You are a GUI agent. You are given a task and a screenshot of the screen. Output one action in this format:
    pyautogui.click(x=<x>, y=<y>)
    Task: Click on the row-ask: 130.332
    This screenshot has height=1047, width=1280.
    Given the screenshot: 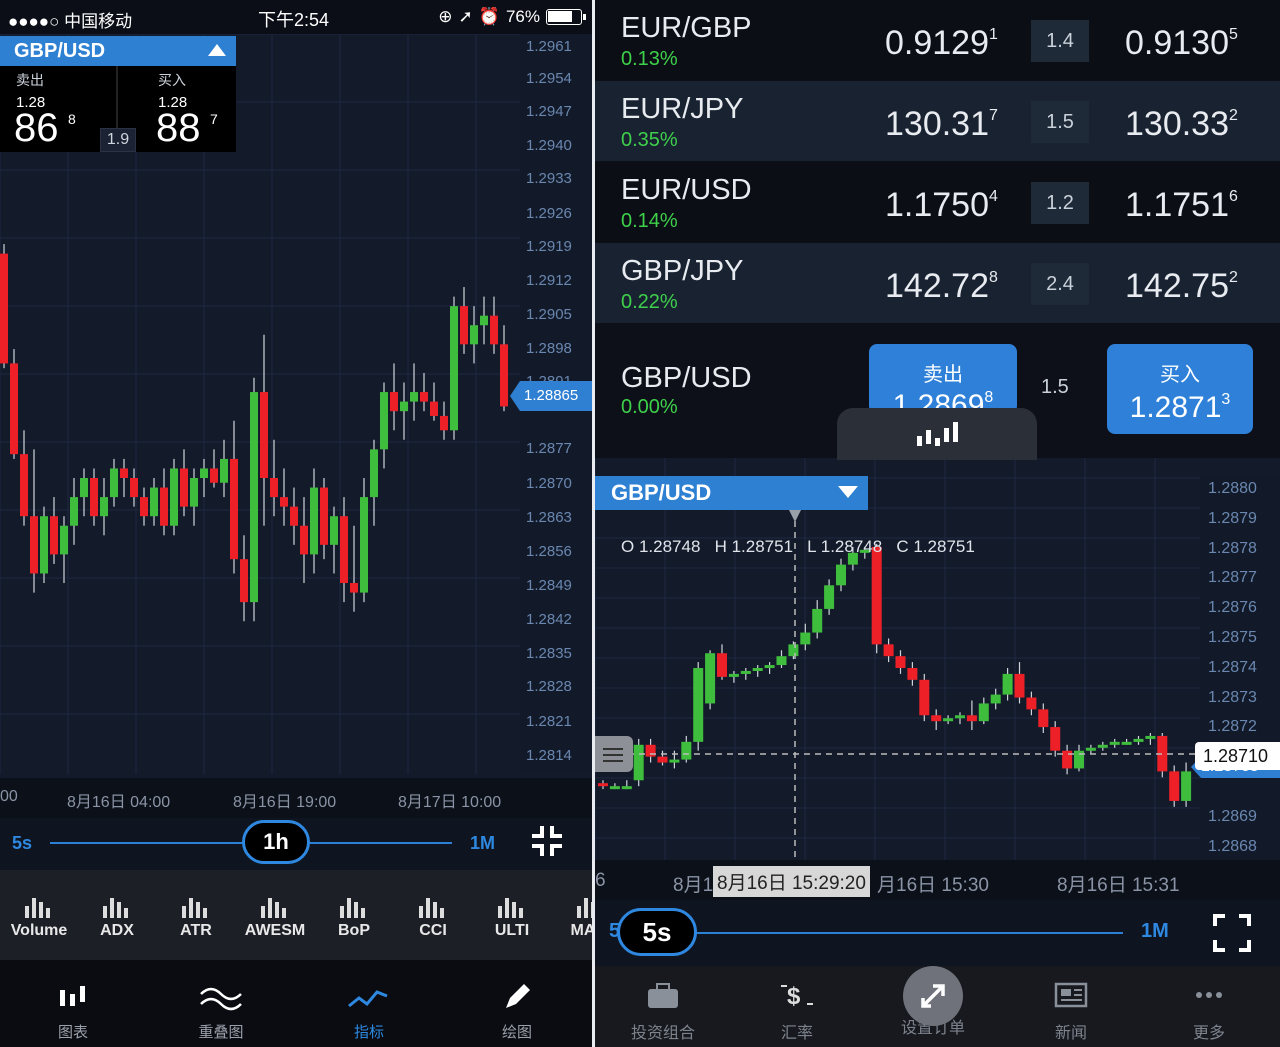 What is the action you would take?
    pyautogui.click(x=1181, y=124)
    